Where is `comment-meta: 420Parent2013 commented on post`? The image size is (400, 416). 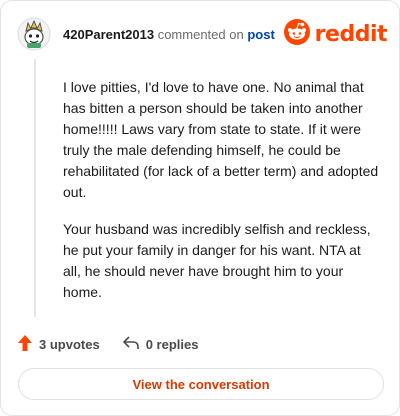
comment-meta: 420Parent2013 commented on post is located at coordinates (169, 34).